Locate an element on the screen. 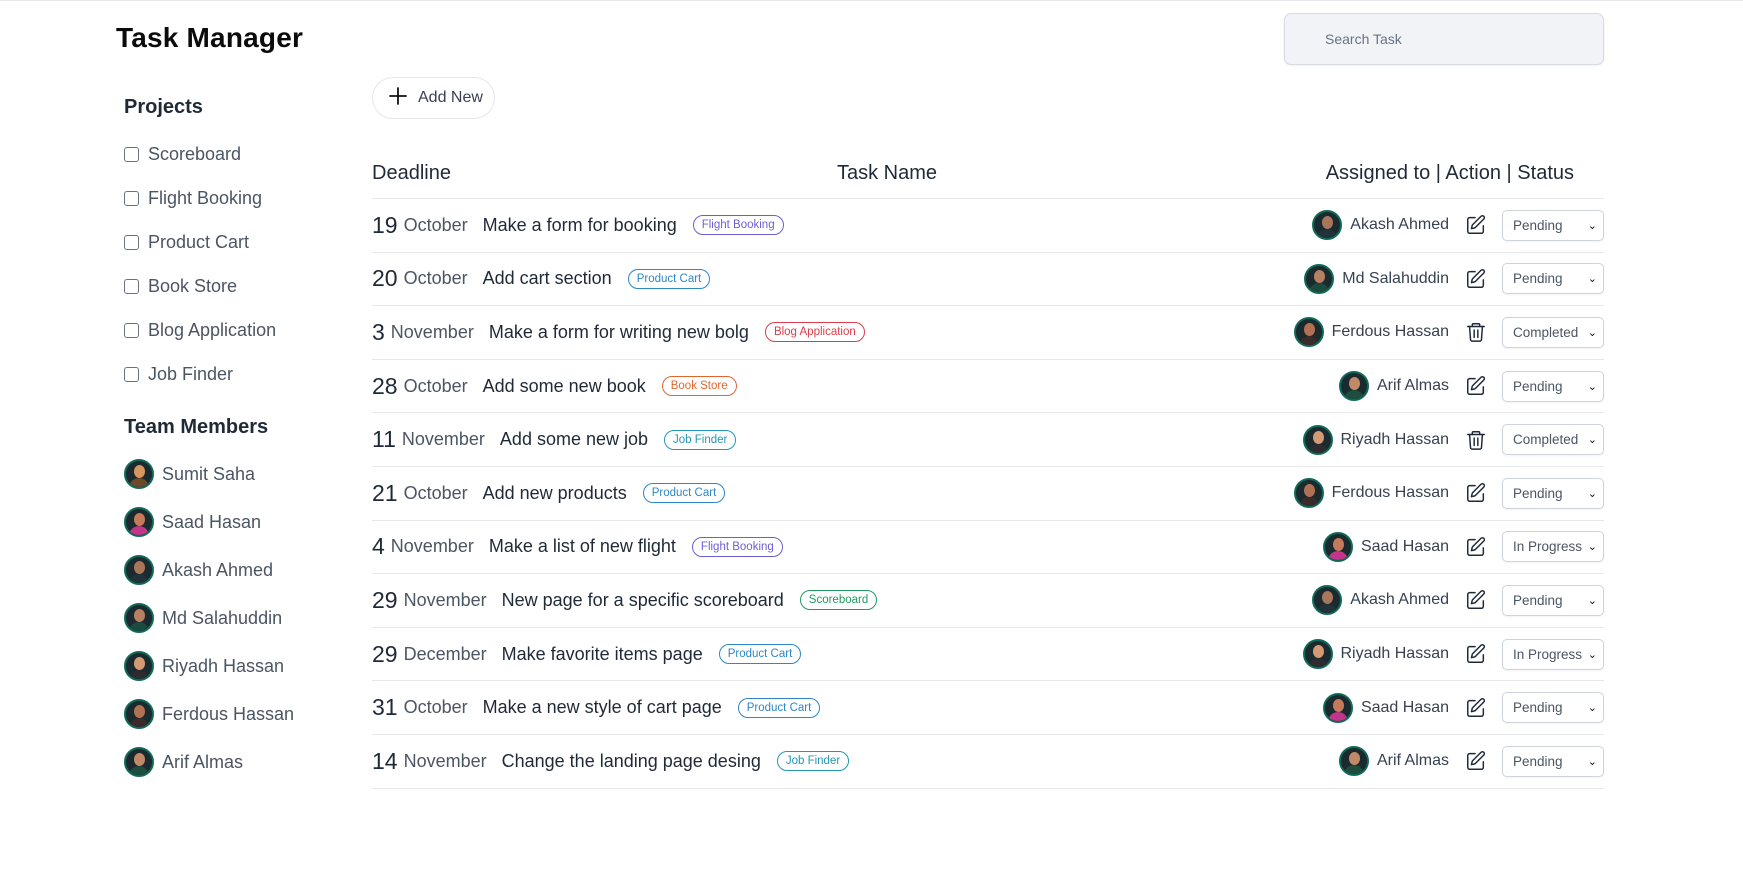 The width and height of the screenshot is (1743, 874). member-item: Sumit Saha is located at coordinates (239, 474).